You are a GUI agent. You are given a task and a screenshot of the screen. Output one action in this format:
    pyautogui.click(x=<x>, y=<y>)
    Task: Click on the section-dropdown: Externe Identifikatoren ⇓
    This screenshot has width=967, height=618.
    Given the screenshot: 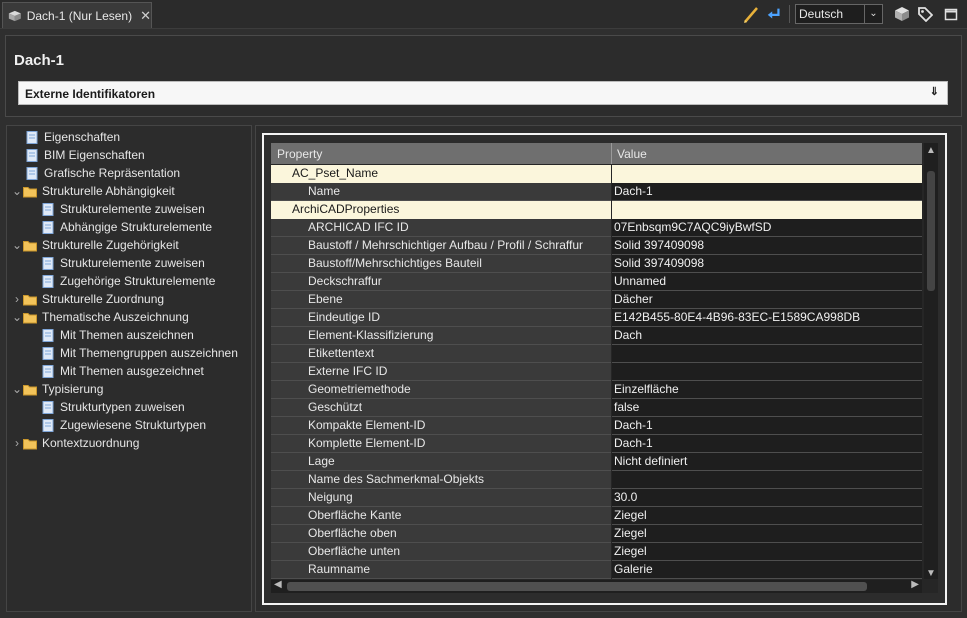 What is the action you would take?
    pyautogui.click(x=483, y=93)
    